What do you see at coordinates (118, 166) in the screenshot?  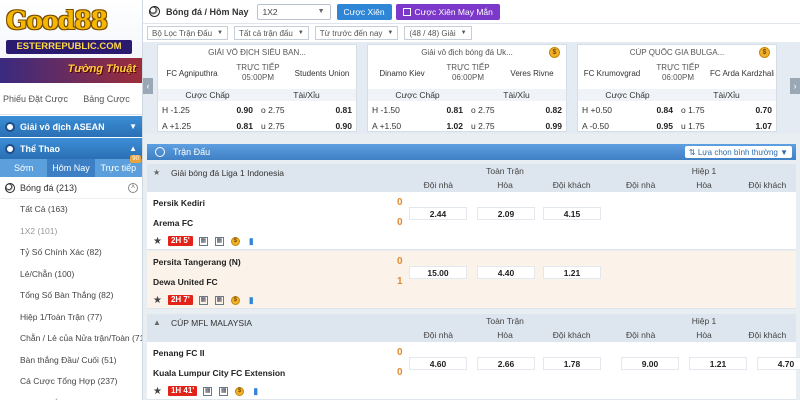 I see `subtab-live: Trực tiếp 90` at bounding box center [118, 166].